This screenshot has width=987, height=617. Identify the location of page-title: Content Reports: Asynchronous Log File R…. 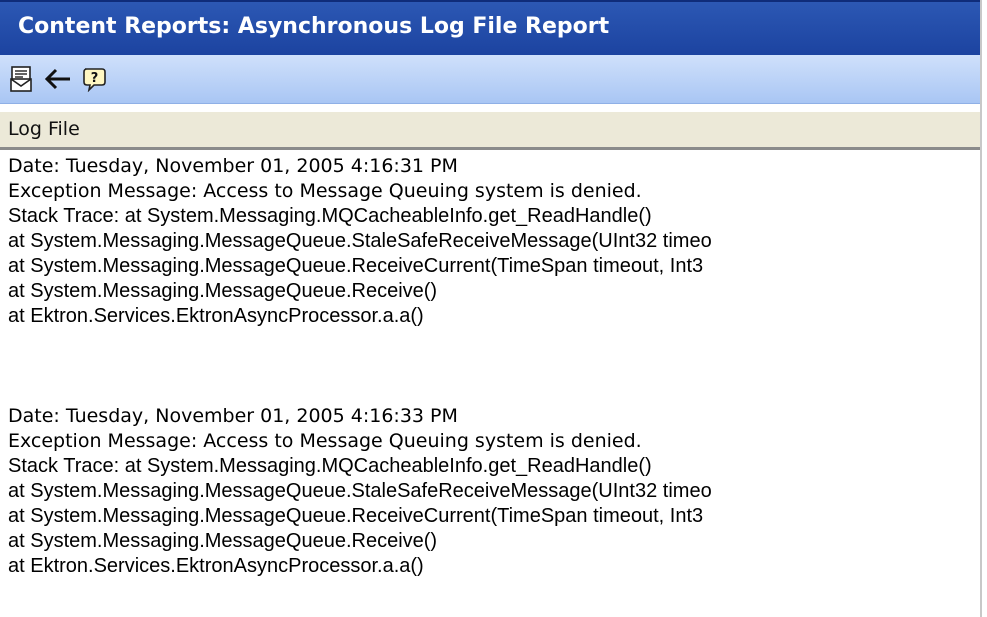
(314, 26).